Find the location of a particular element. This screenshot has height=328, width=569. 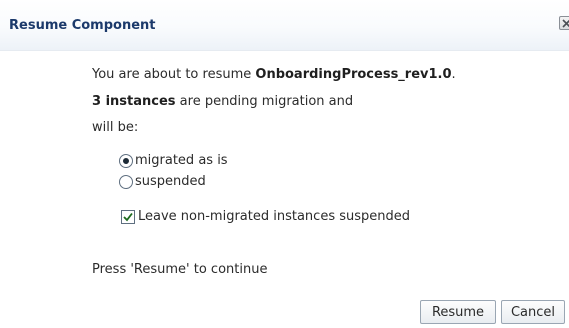

checkbox-label: Leave non-migrated instances suspended is located at coordinates (274, 216).